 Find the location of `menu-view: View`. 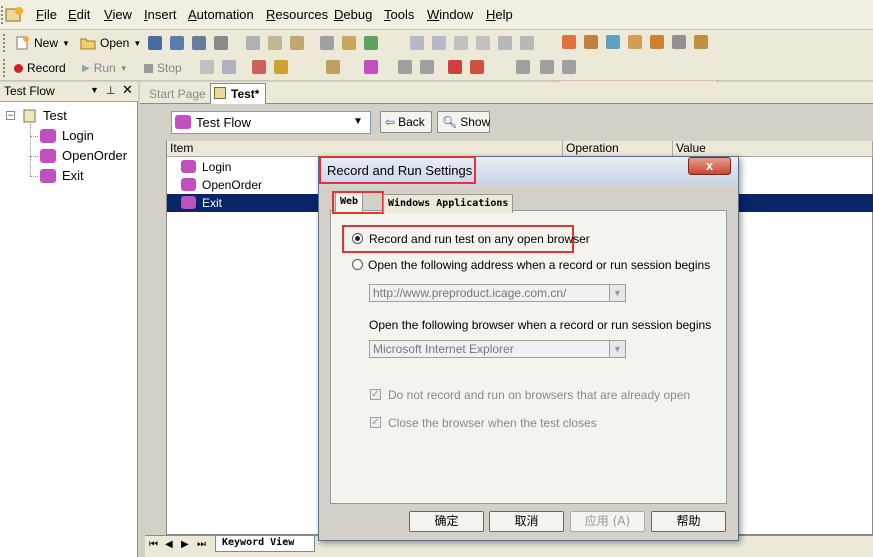

menu-view: View is located at coordinates (118, 14).